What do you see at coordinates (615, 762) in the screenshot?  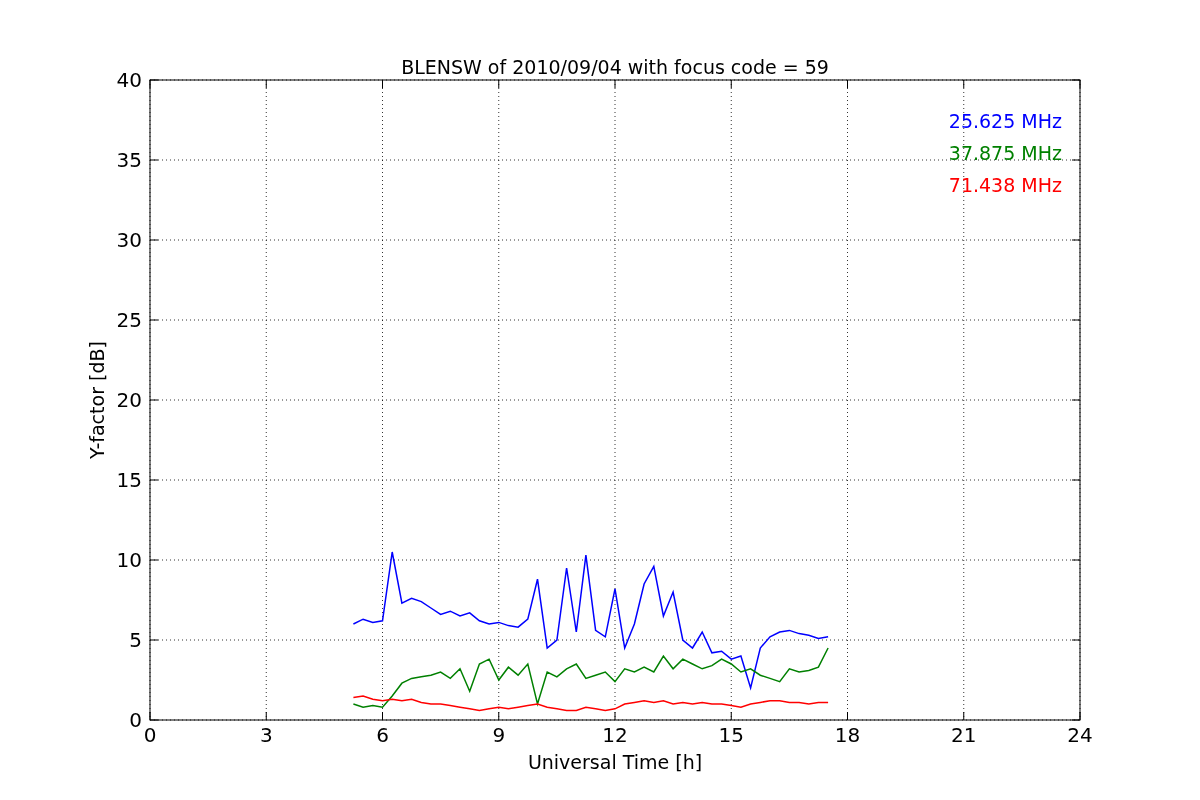 I see `x-axis-label: Universal Time [h]` at bounding box center [615, 762].